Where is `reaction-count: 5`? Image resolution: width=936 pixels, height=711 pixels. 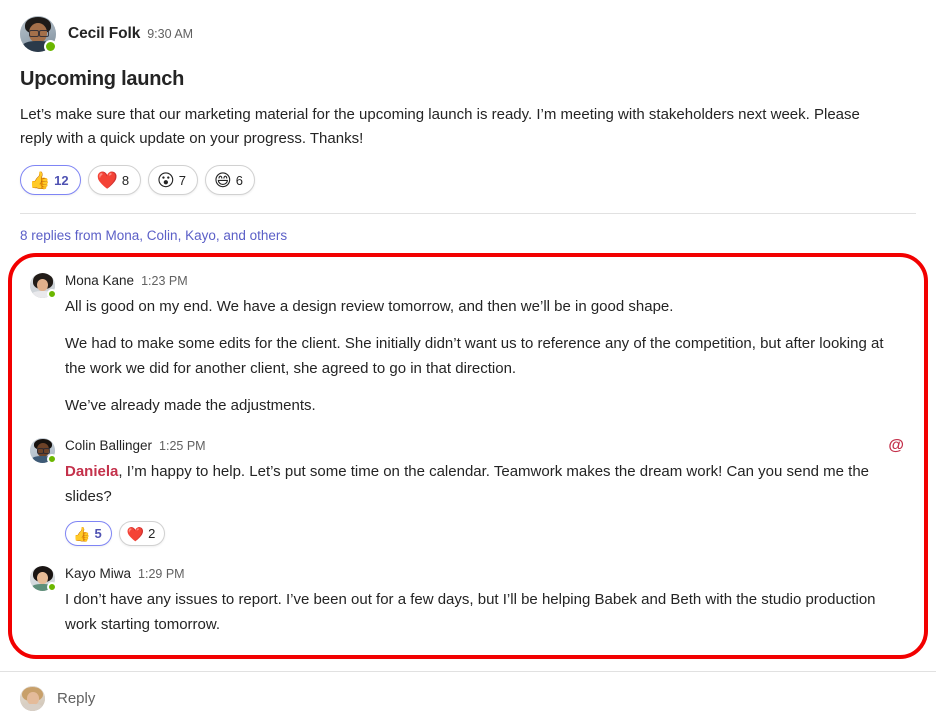 reaction-count: 5 is located at coordinates (98, 533).